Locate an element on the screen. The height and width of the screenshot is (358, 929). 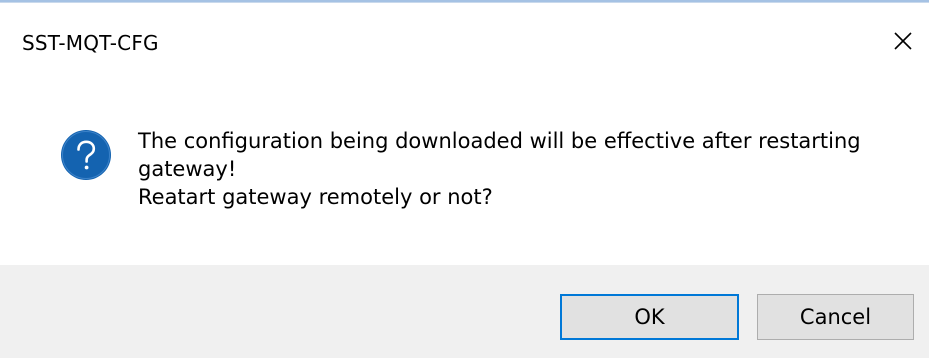
cancel-button: Cancel is located at coordinates (835, 317).